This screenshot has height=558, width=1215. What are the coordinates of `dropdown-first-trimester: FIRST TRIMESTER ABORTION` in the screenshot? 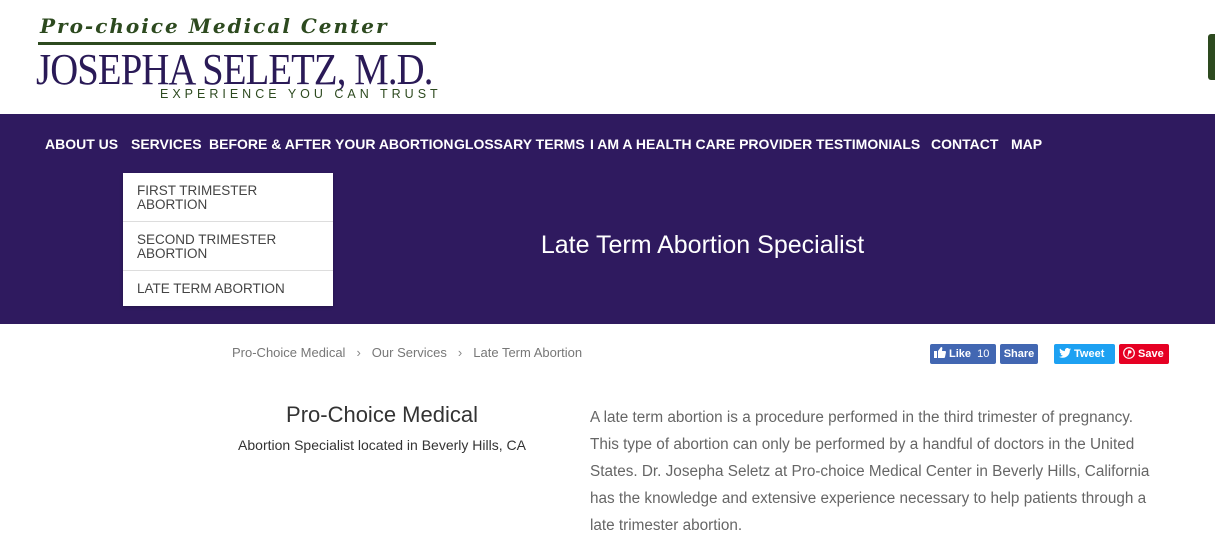 It's located at (228, 197).